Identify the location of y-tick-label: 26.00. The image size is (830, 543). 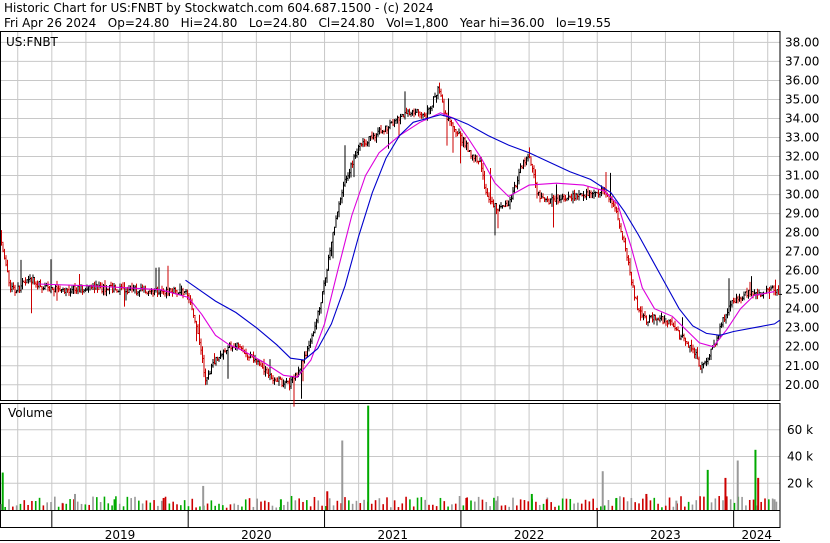
(802, 271).